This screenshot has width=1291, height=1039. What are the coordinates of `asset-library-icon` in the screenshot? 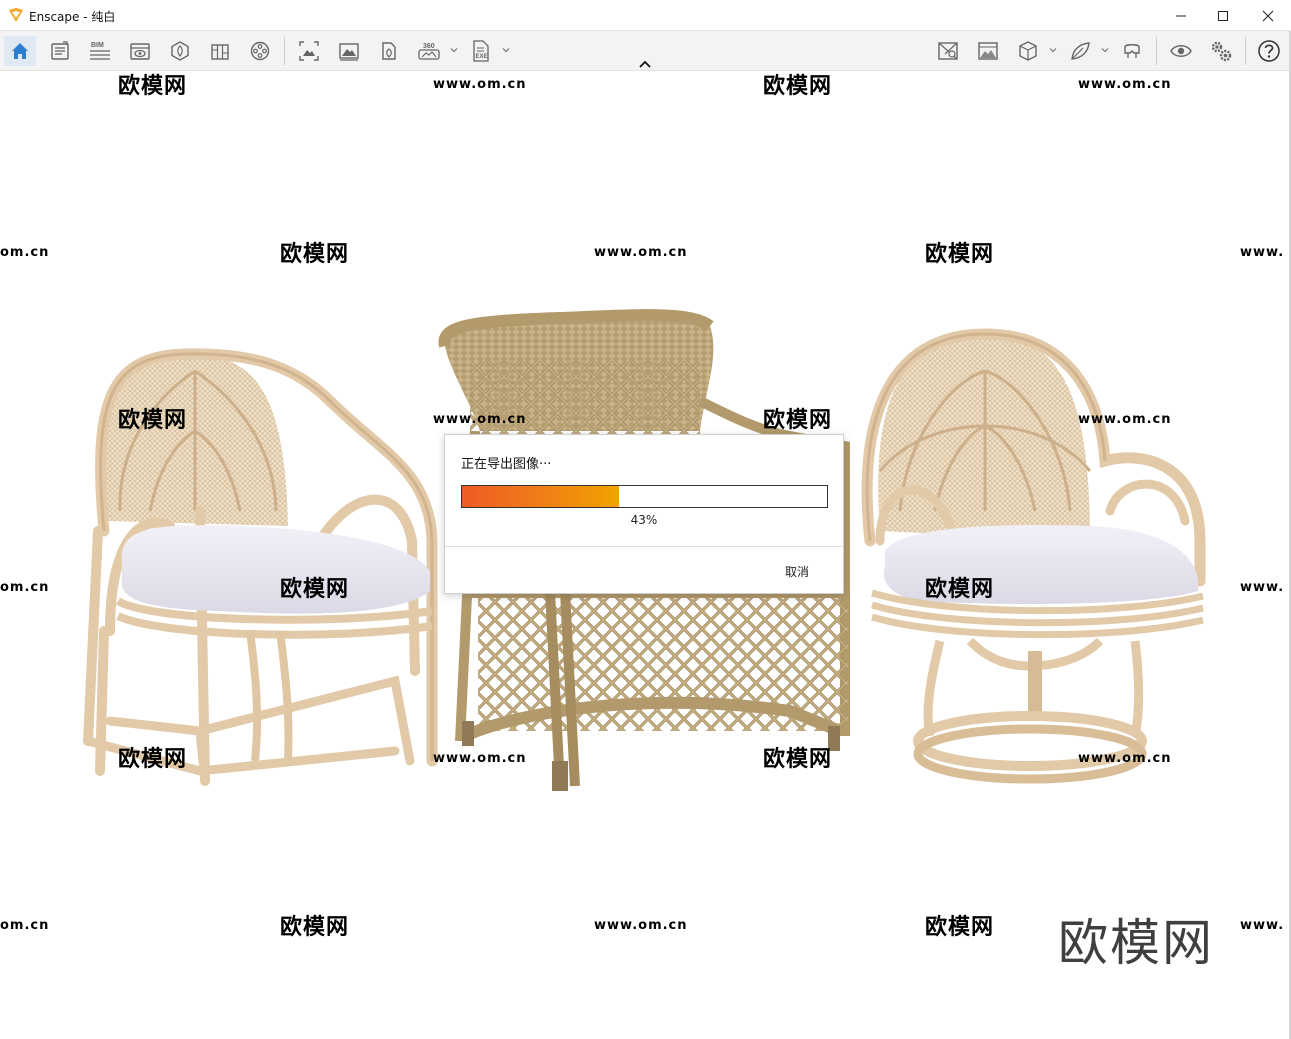 It's located at (60, 50).